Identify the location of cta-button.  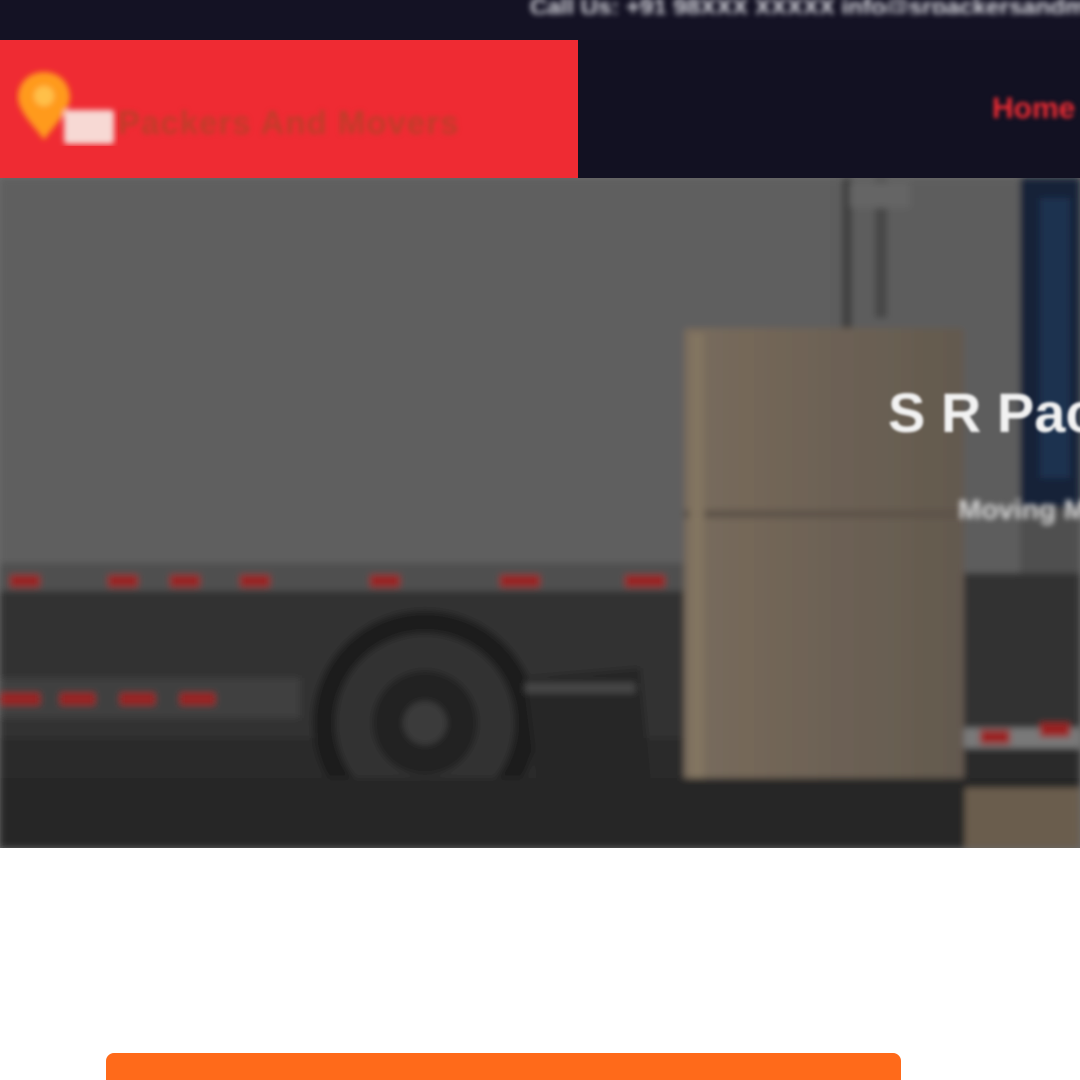
(503, 1066).